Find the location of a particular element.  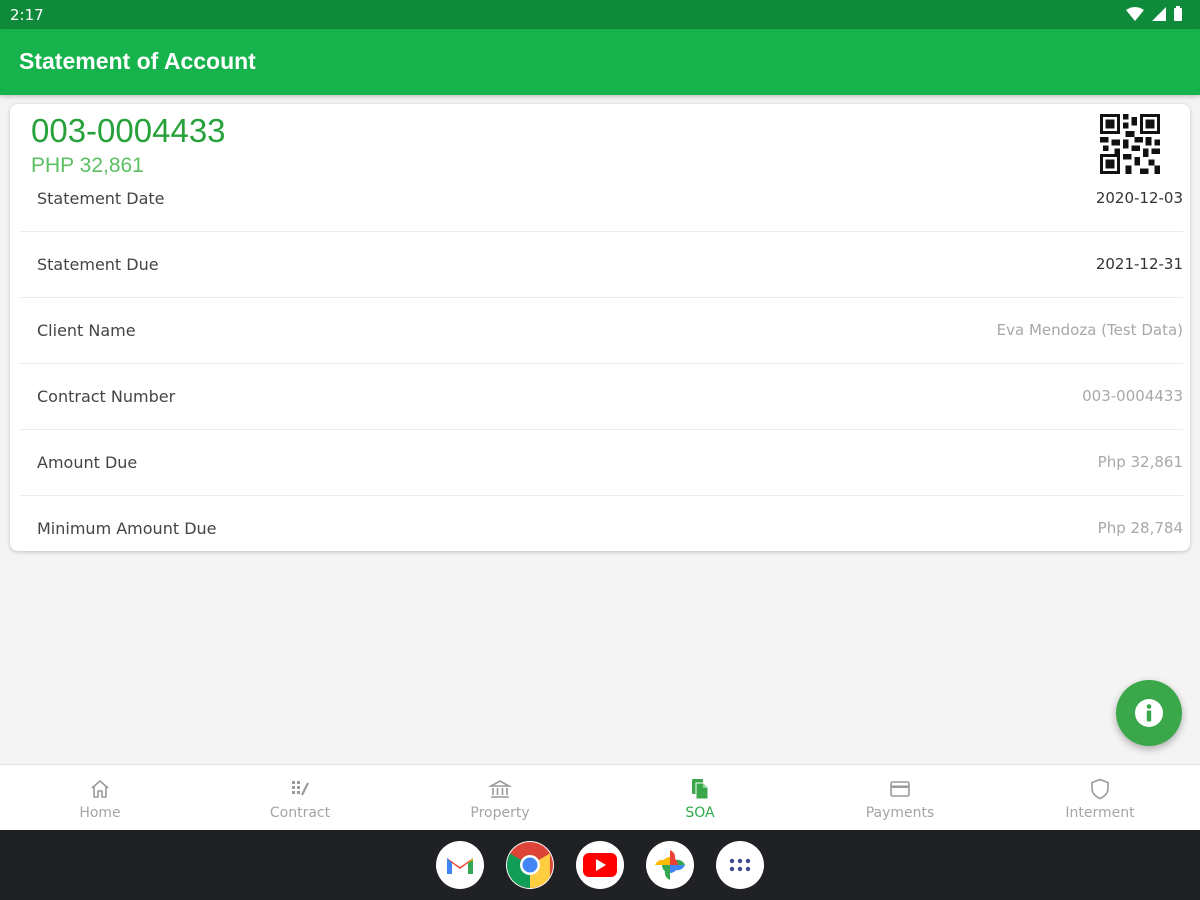

battery-icon is located at coordinates (1178, 13).